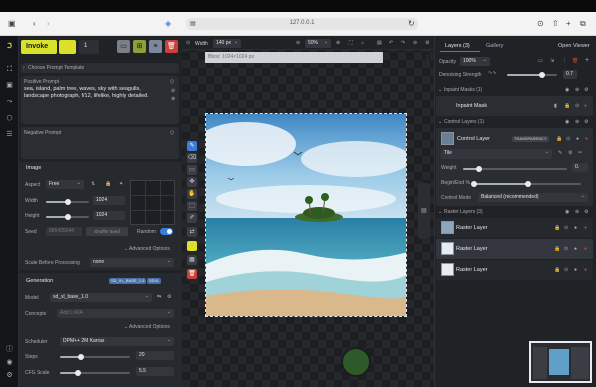  Describe the element at coordinates (379, 43) in the screenshot. I see `save-canvas-icon: ▤` at that location.